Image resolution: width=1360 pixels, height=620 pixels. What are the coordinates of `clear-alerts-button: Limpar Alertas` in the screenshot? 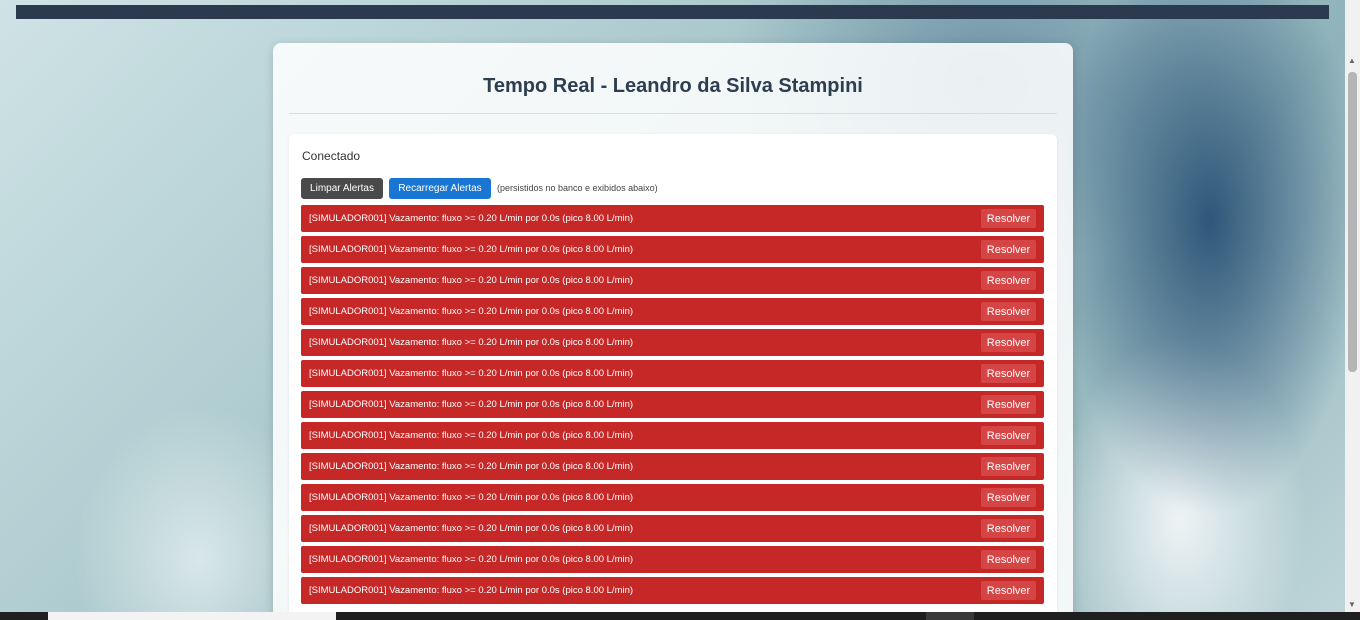 It's located at (342, 188).